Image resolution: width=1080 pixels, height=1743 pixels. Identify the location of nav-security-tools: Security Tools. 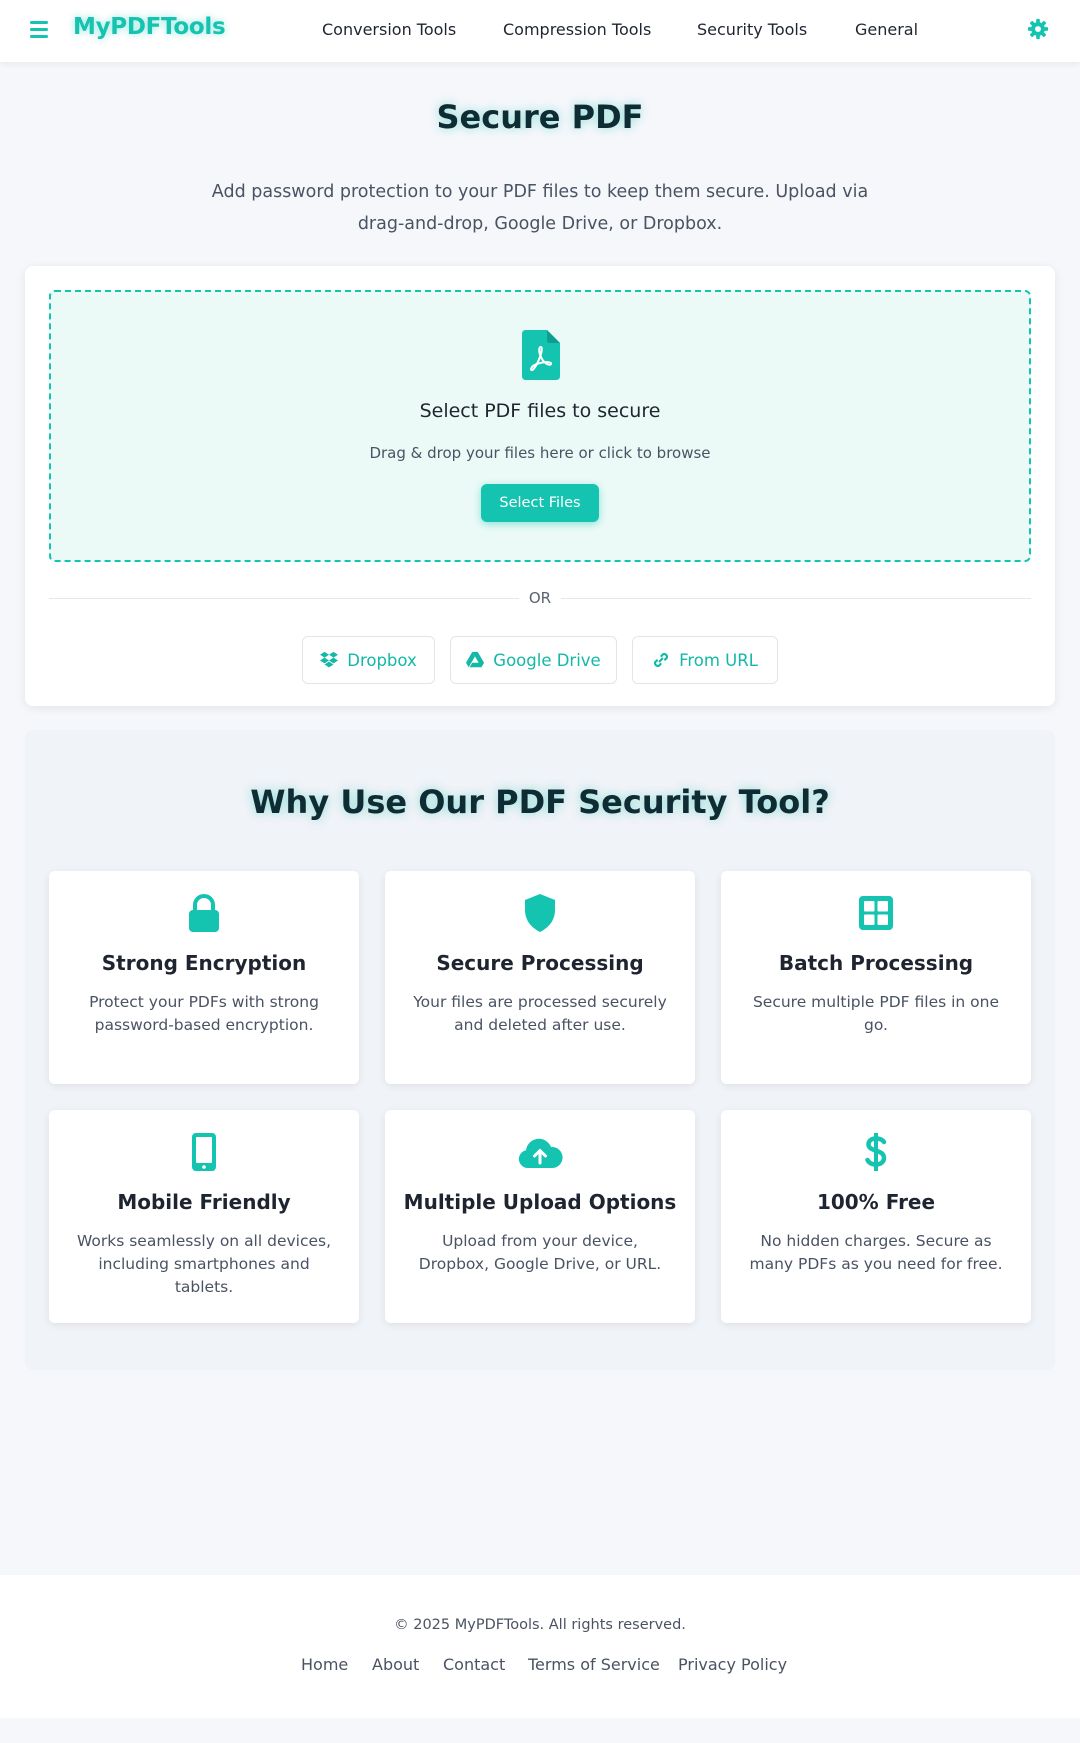
(752, 29).